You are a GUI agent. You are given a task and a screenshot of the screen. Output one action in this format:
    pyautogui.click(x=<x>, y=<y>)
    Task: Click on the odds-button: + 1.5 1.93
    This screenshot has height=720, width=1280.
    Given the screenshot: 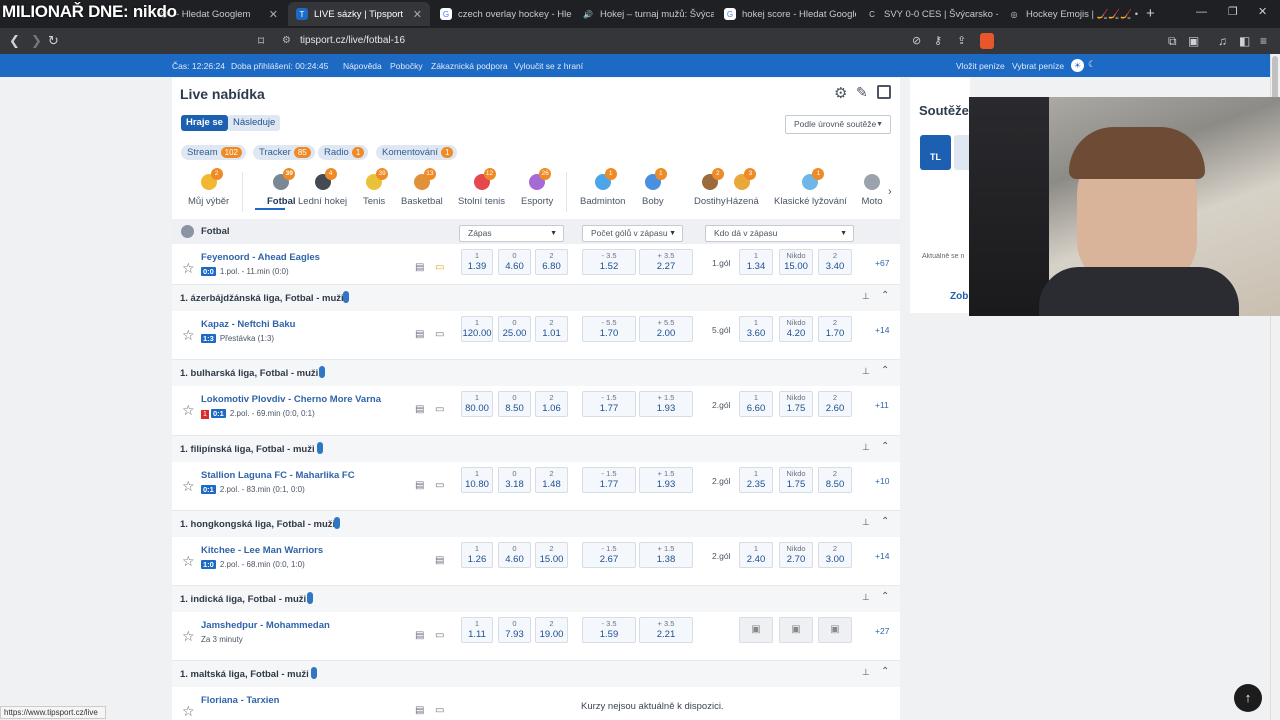 What is the action you would take?
    pyautogui.click(x=666, y=480)
    